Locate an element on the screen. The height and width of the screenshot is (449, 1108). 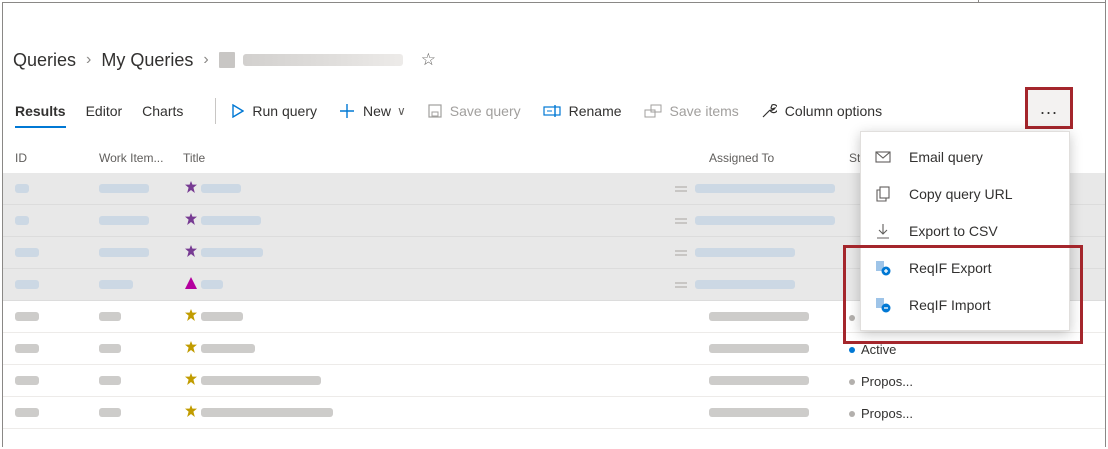
column-header-title: Title is located at coordinates (194, 158).